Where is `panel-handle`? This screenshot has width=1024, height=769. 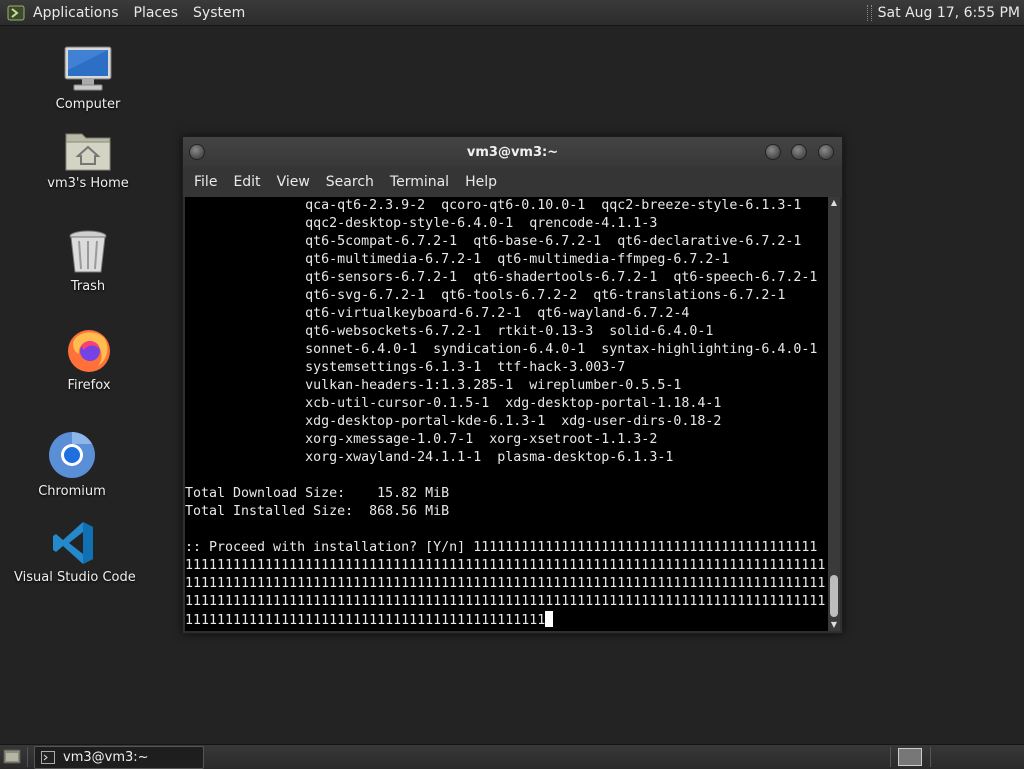
panel-handle is located at coordinates (869, 12).